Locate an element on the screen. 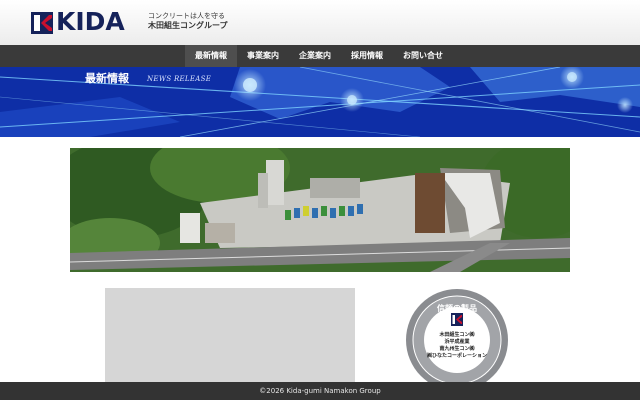  seal-company-3: 南九州生コン㈱ is located at coordinates (457, 349).